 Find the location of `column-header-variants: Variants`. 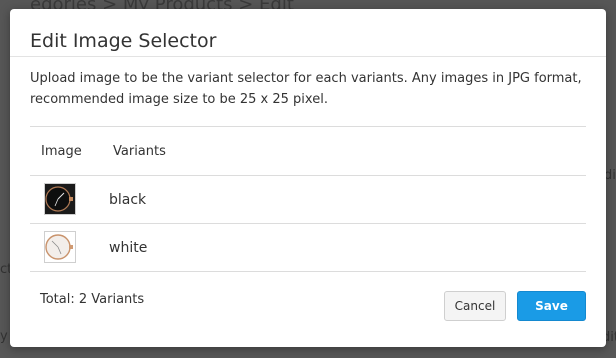

column-header-variants: Variants is located at coordinates (139, 151).